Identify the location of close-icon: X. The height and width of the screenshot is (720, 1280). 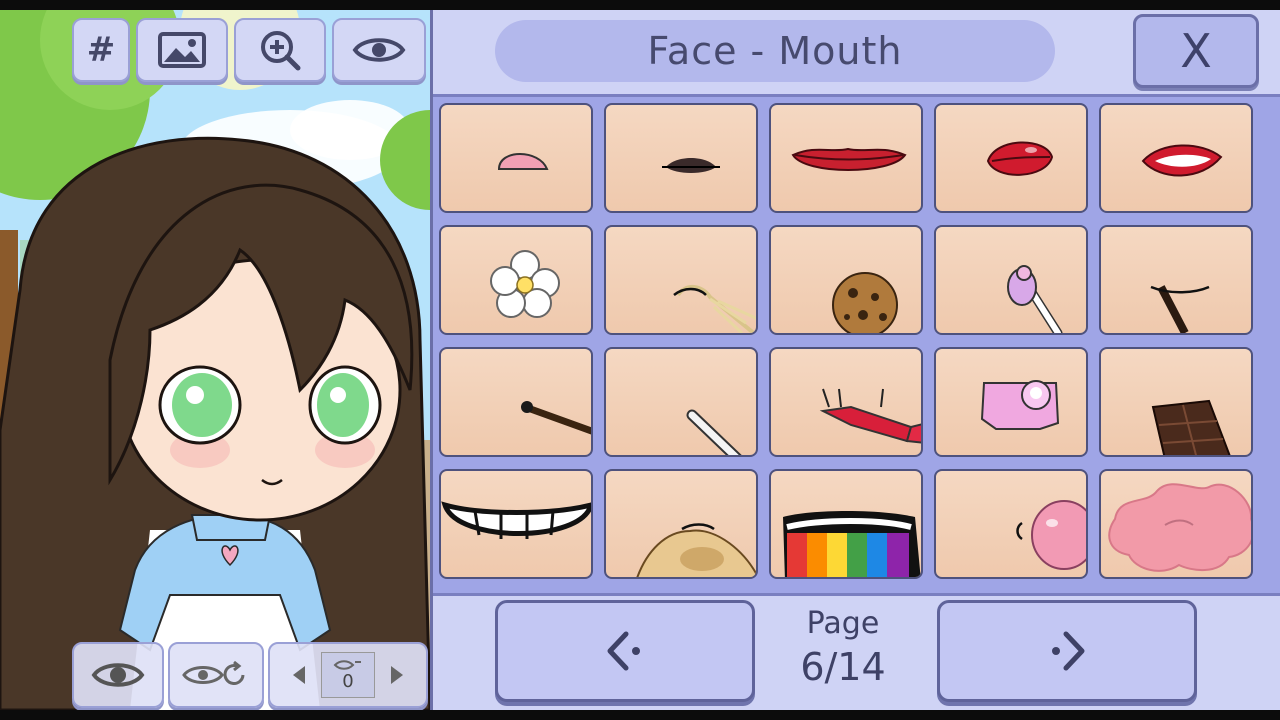
(1196, 51).